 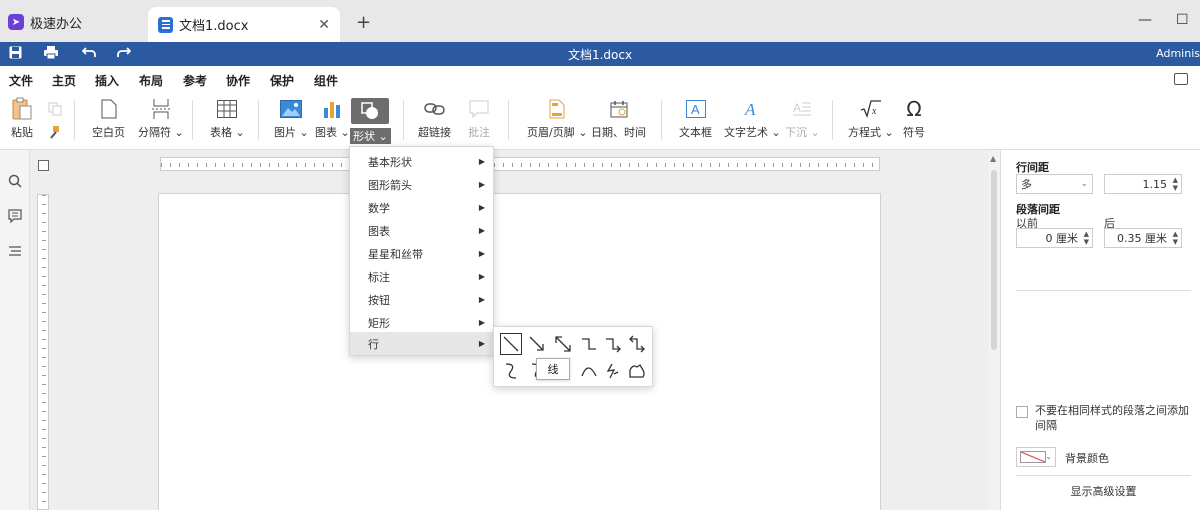 What do you see at coordinates (108, 119) in the screenshot?
I see `blank-page-button: 空白页` at bounding box center [108, 119].